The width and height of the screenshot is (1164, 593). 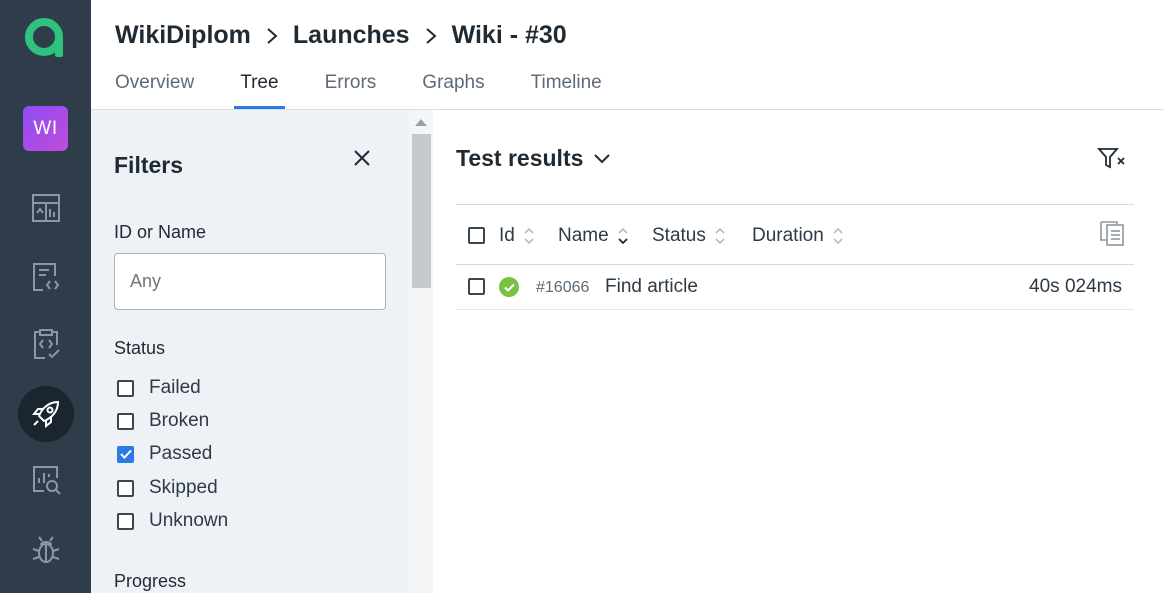 I want to click on status-option-label: Passed, so click(x=181, y=453).